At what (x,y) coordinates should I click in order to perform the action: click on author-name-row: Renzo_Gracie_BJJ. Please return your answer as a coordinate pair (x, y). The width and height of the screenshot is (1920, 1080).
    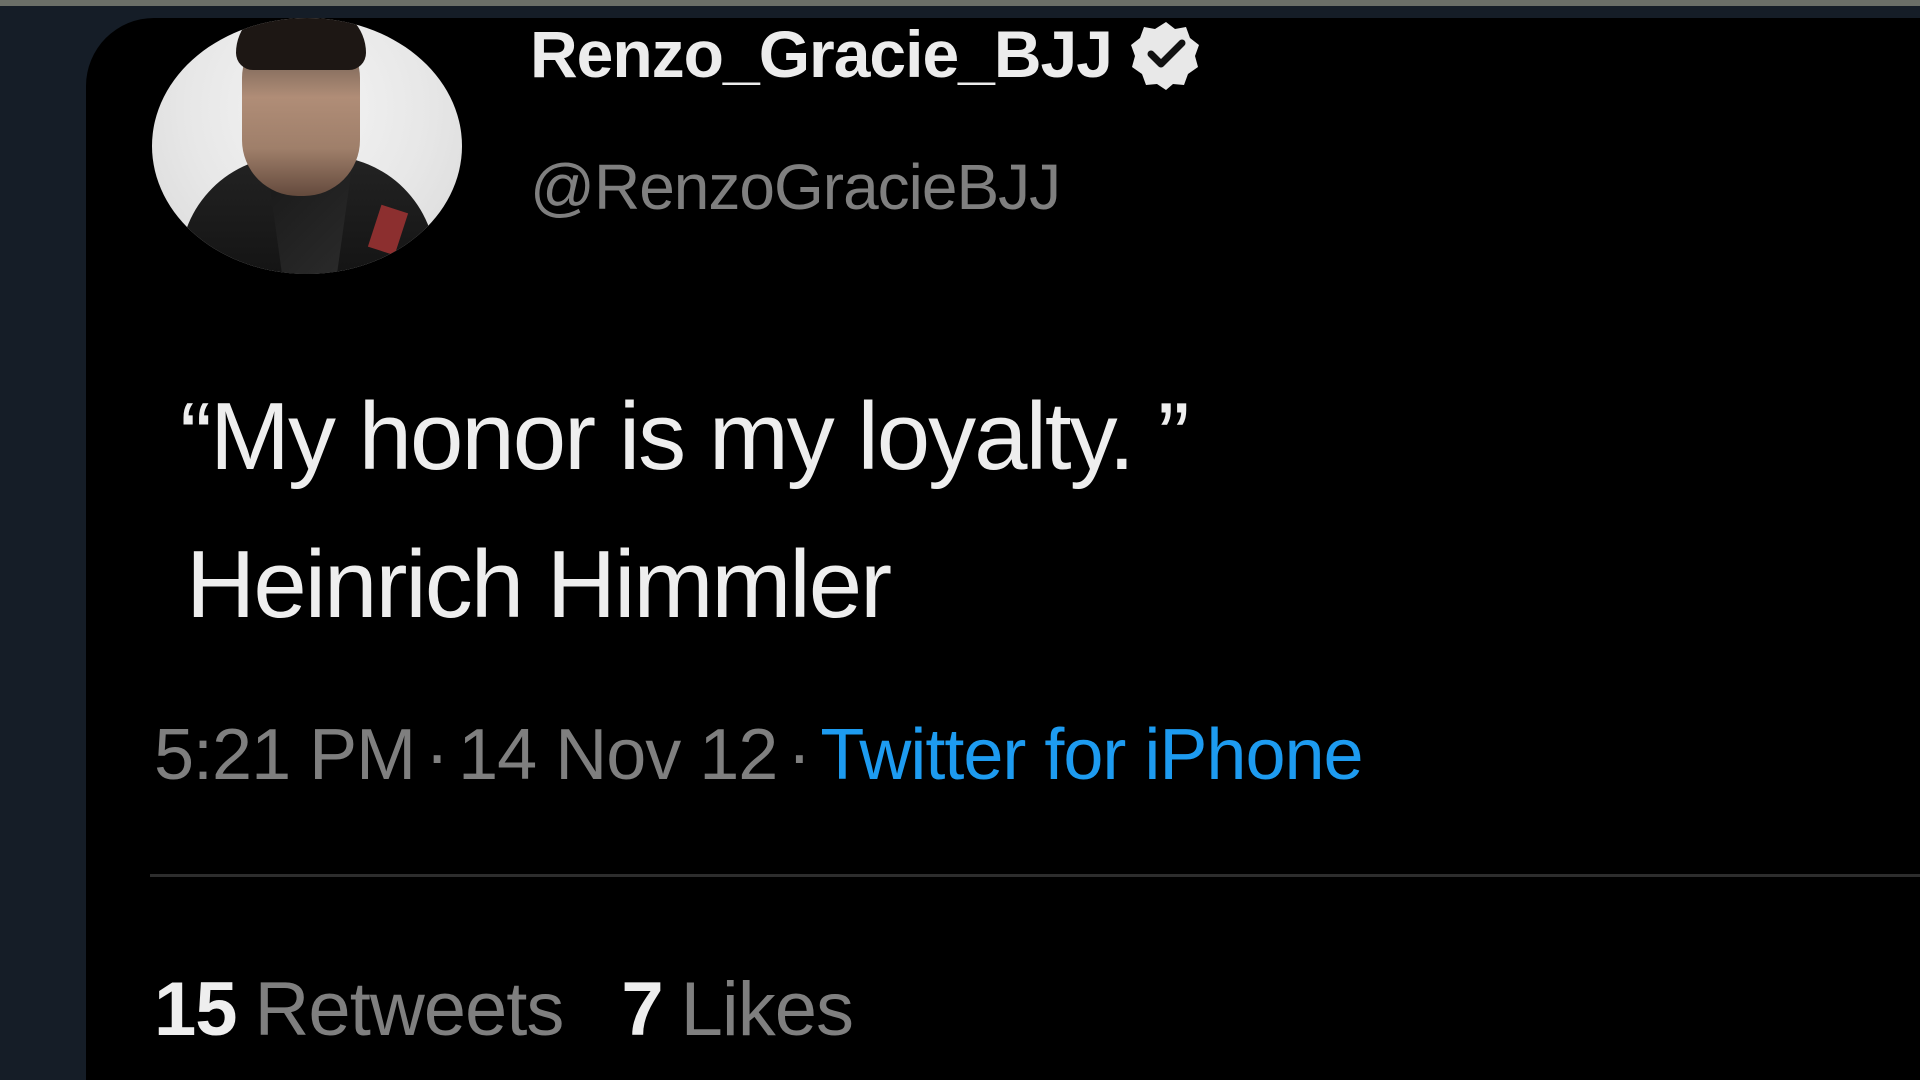
    Looking at the image, I should click on (866, 54).